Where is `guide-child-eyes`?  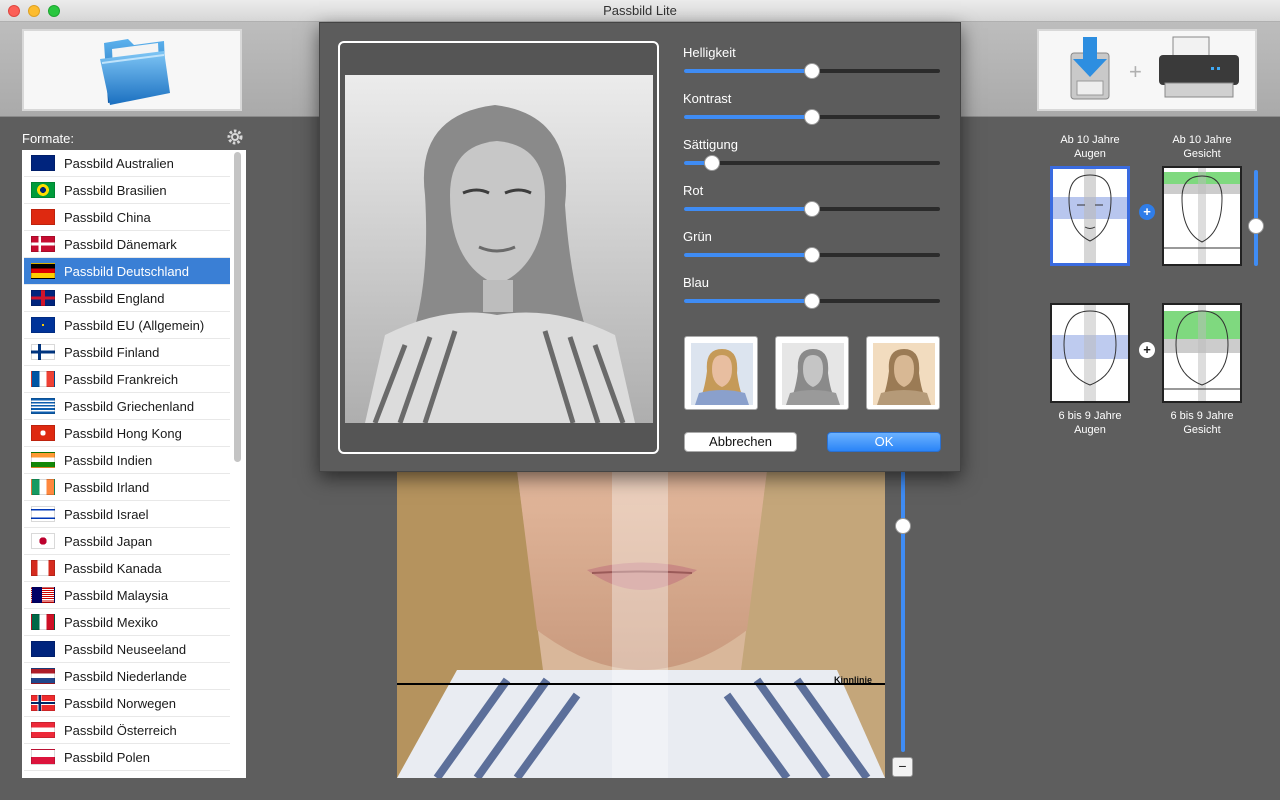
guide-child-eyes is located at coordinates (1090, 353).